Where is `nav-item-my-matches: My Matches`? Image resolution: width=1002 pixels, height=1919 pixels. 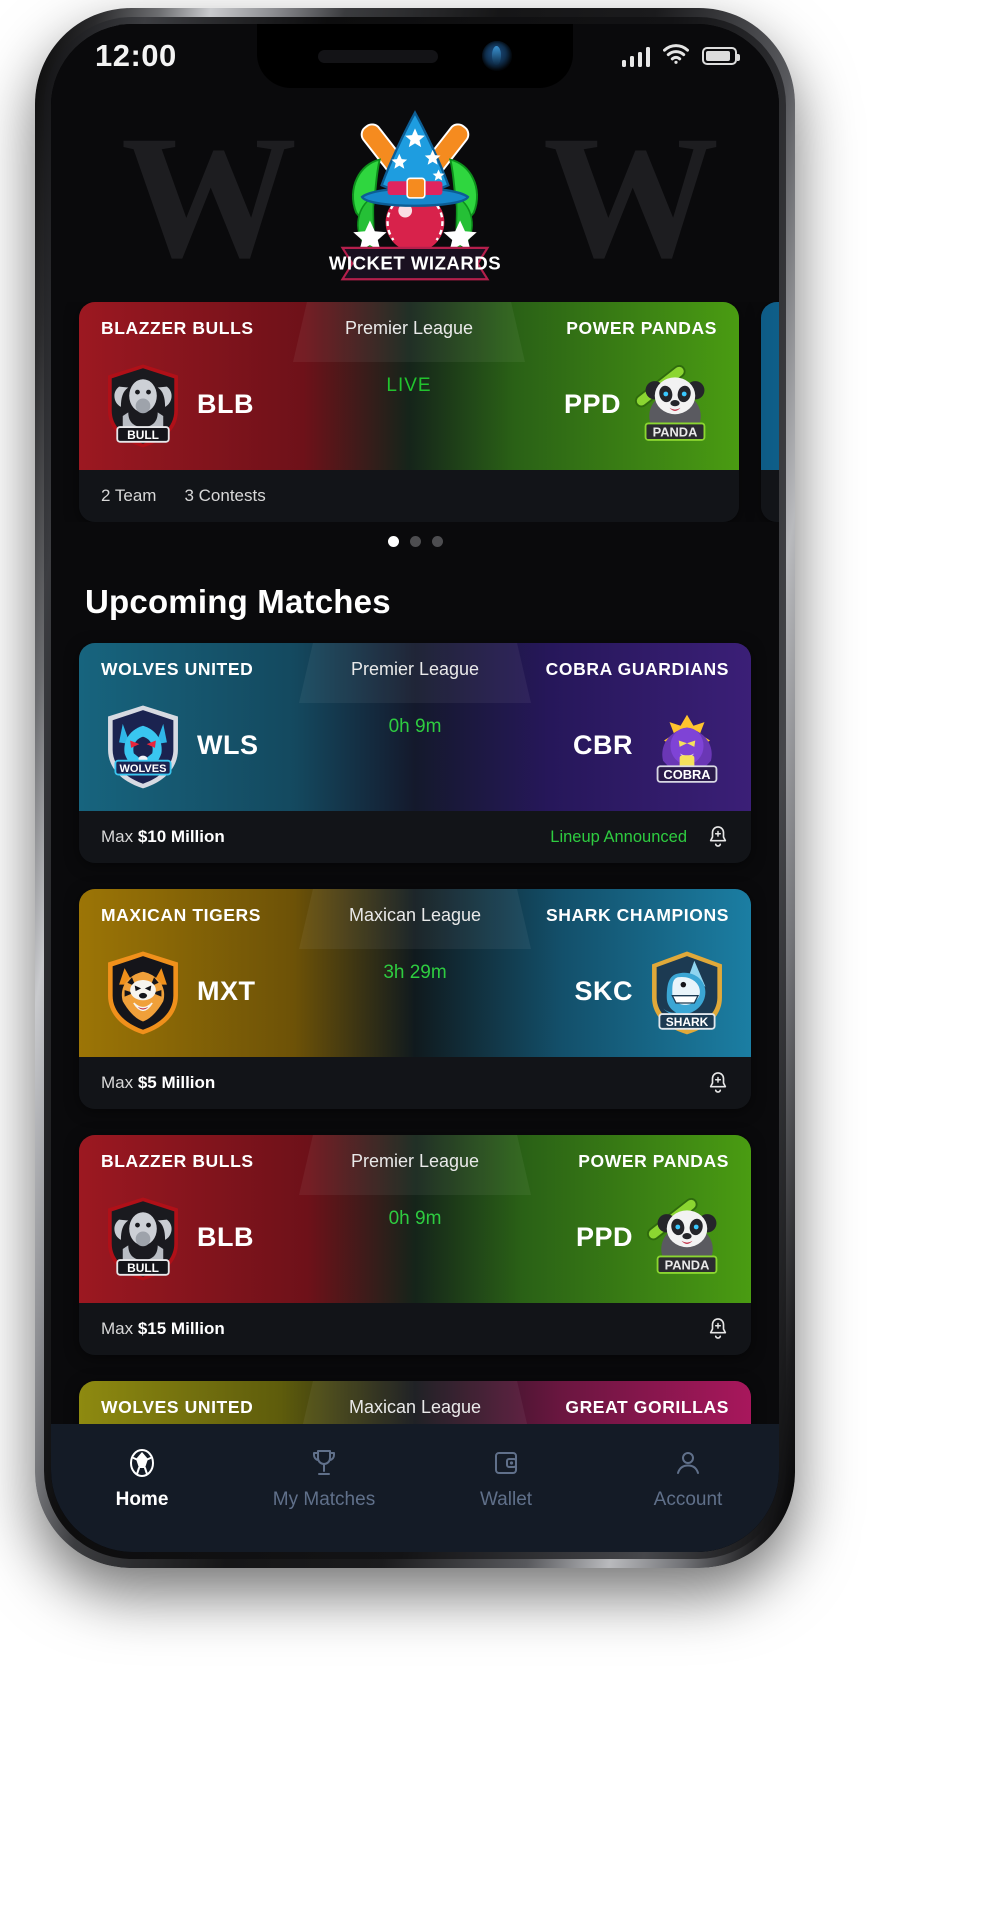
nav-item-my-matches: My Matches is located at coordinates (324, 1478).